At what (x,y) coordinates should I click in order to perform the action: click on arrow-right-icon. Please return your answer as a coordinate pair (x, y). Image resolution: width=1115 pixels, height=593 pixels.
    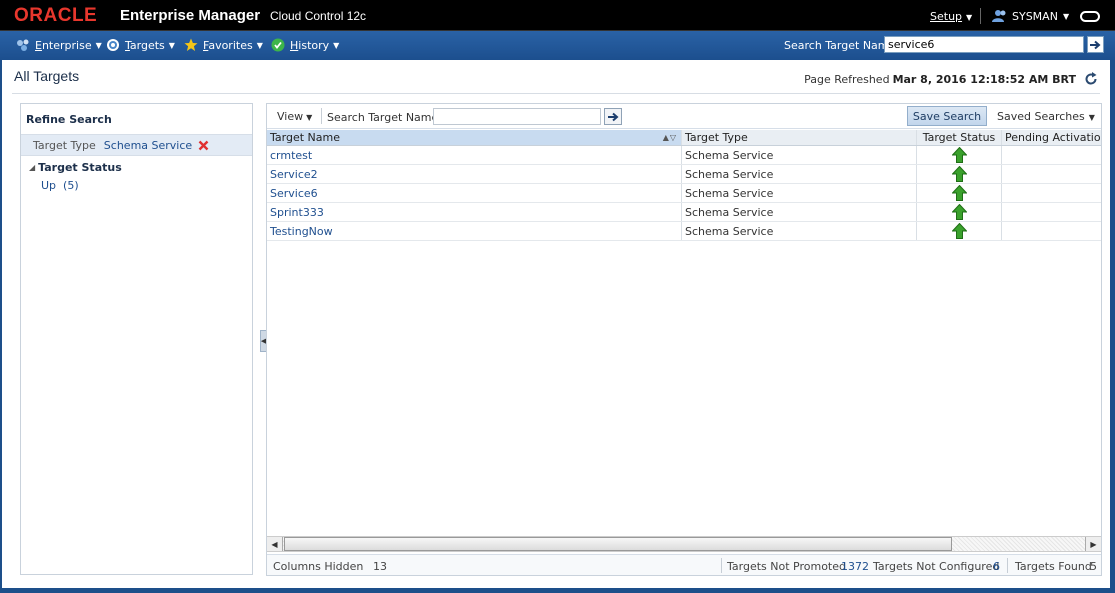
    Looking at the image, I should click on (613, 116).